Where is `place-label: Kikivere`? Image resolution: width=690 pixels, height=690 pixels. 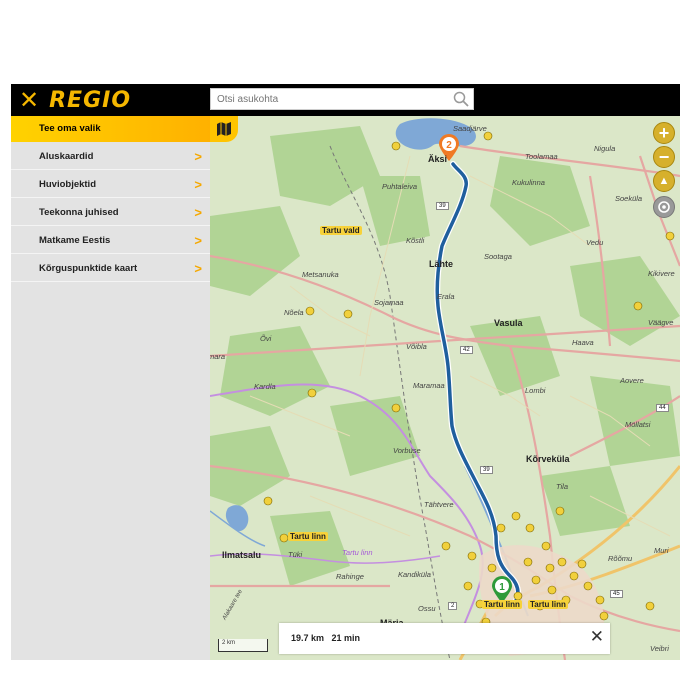 place-label: Kikivere is located at coordinates (661, 273).